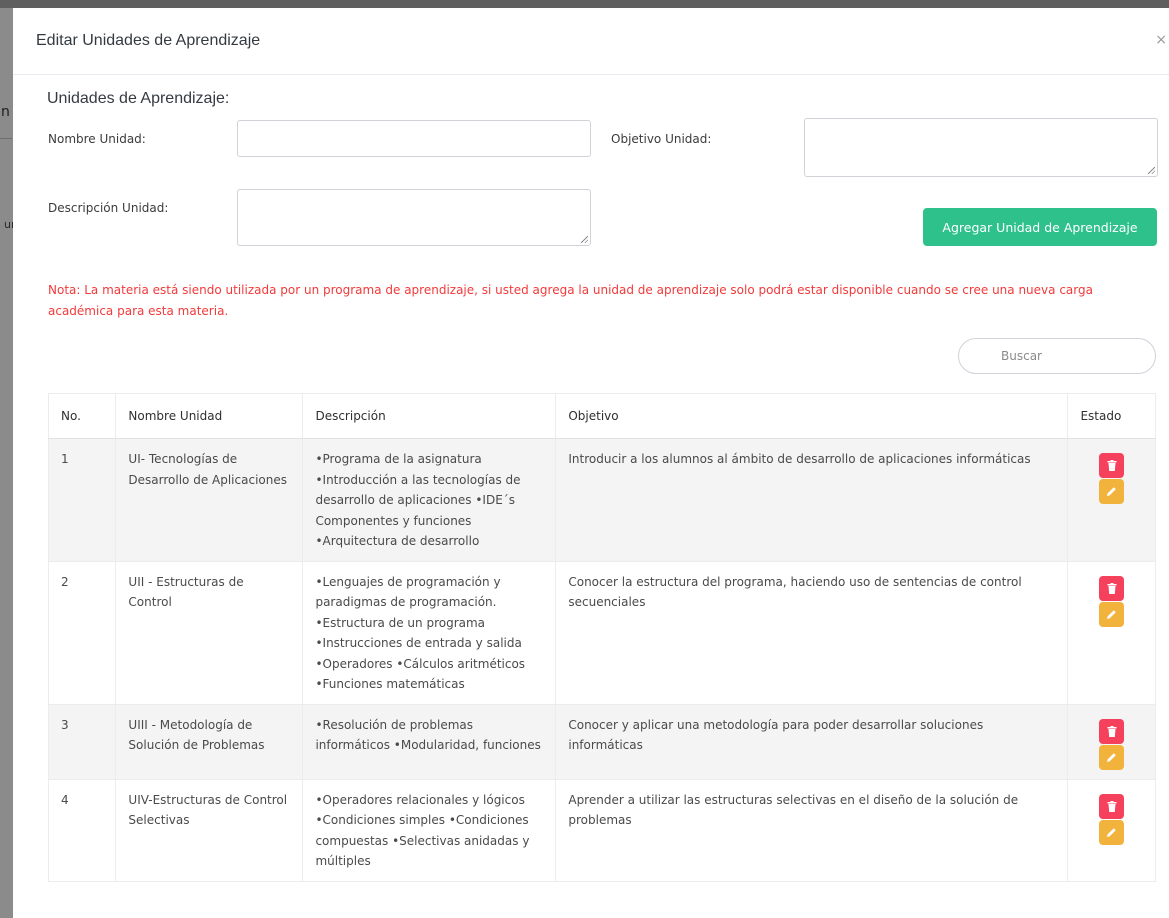  What do you see at coordinates (661, 139) in the screenshot?
I see `objective-label: Objetivo Unidad:` at bounding box center [661, 139].